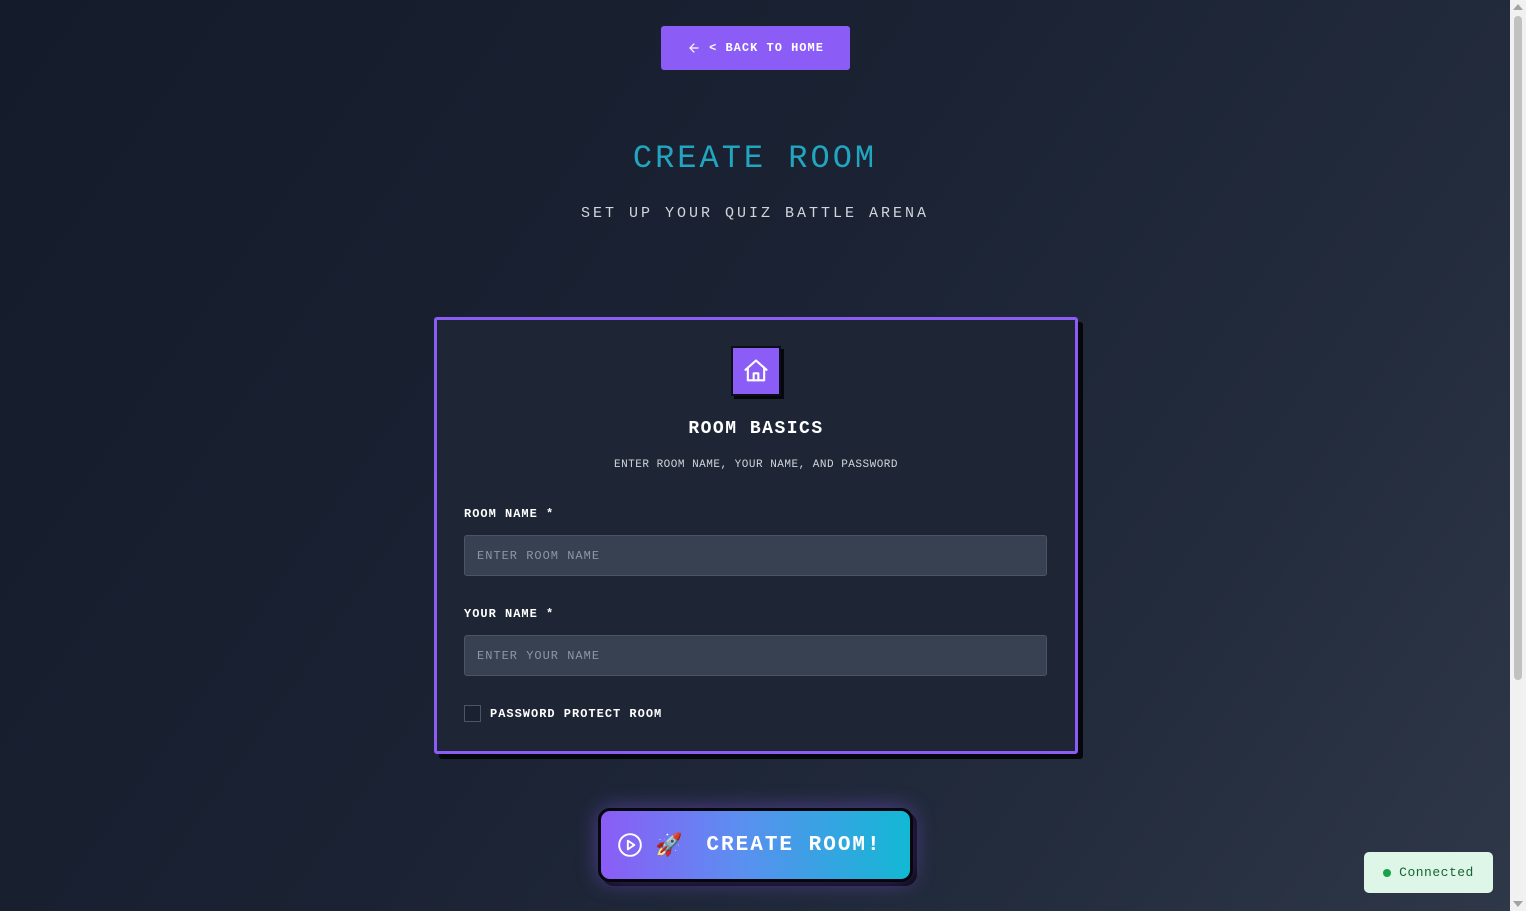 Image resolution: width=1526 pixels, height=911 pixels. Describe the element at coordinates (630, 845) in the screenshot. I see `play-circle-icon` at that location.